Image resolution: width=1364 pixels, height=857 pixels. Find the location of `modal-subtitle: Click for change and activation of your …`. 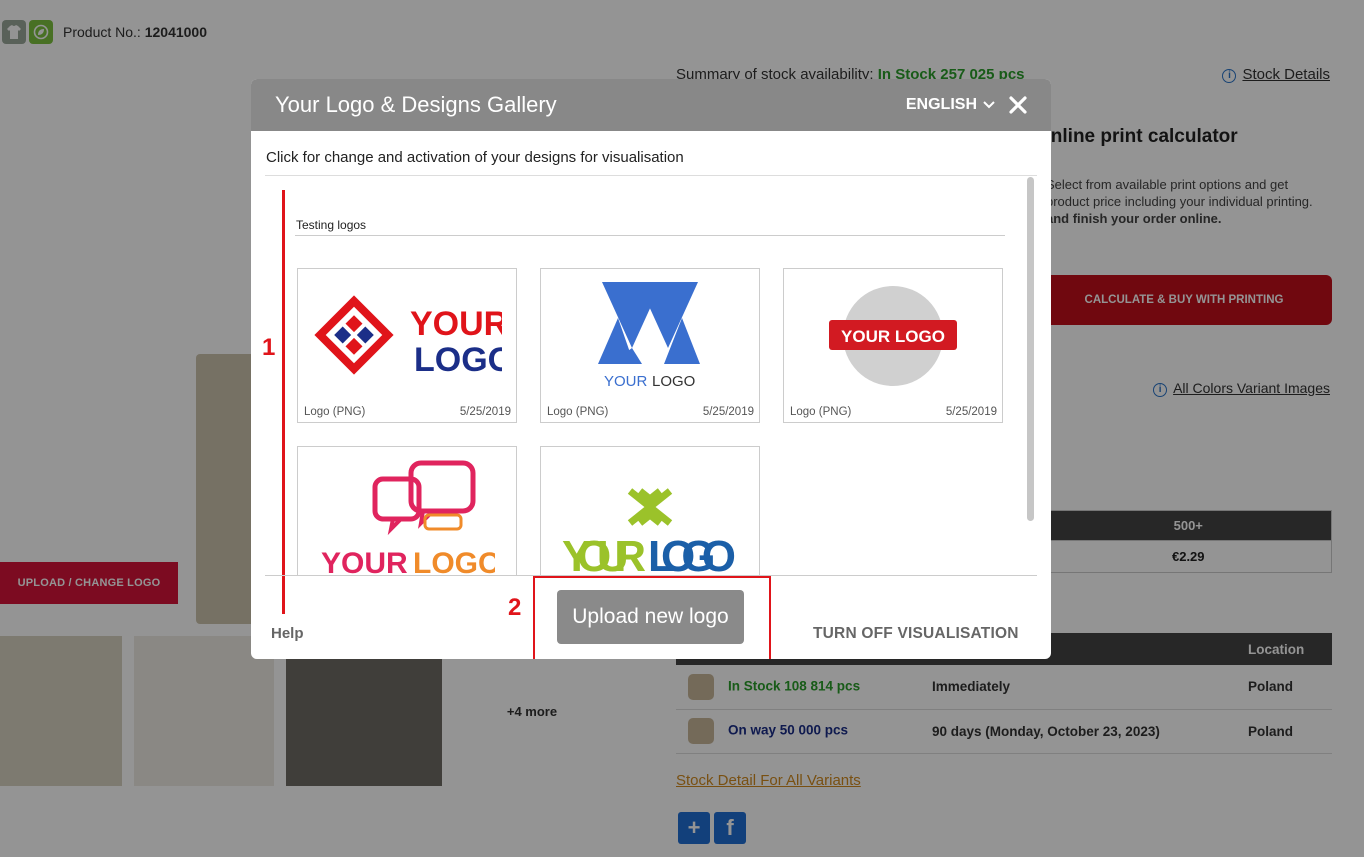

modal-subtitle: Click for change and activation of your … is located at coordinates (475, 157).